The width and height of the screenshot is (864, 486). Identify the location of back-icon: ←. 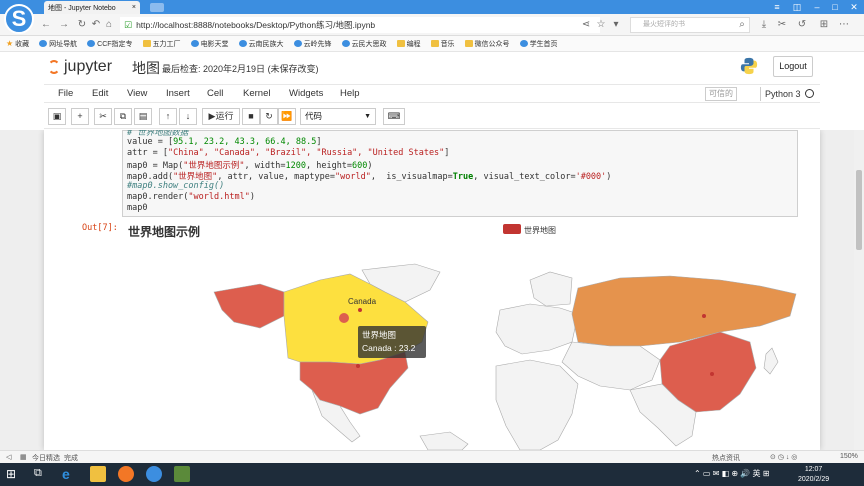
(46, 25).